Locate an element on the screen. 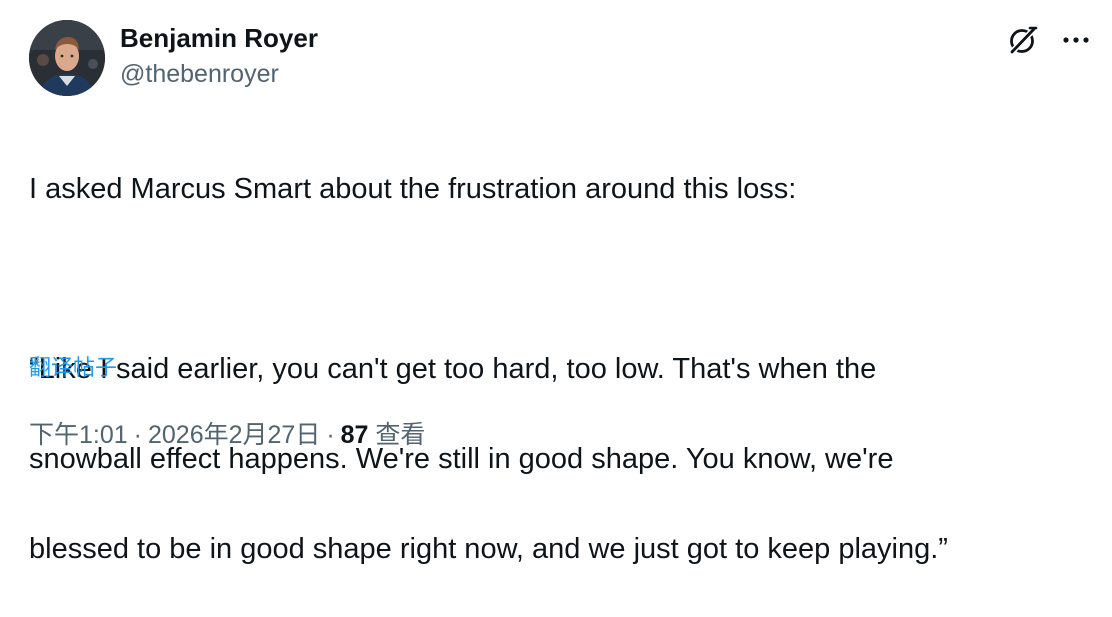 This screenshot has width=1112, height=617. paragraph-spacer is located at coordinates (559, 279).